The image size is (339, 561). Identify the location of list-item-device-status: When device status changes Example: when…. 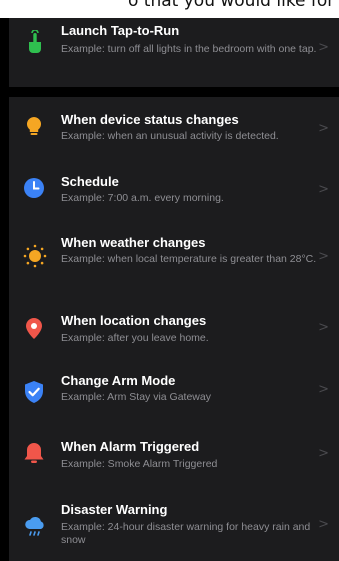
(174, 128).